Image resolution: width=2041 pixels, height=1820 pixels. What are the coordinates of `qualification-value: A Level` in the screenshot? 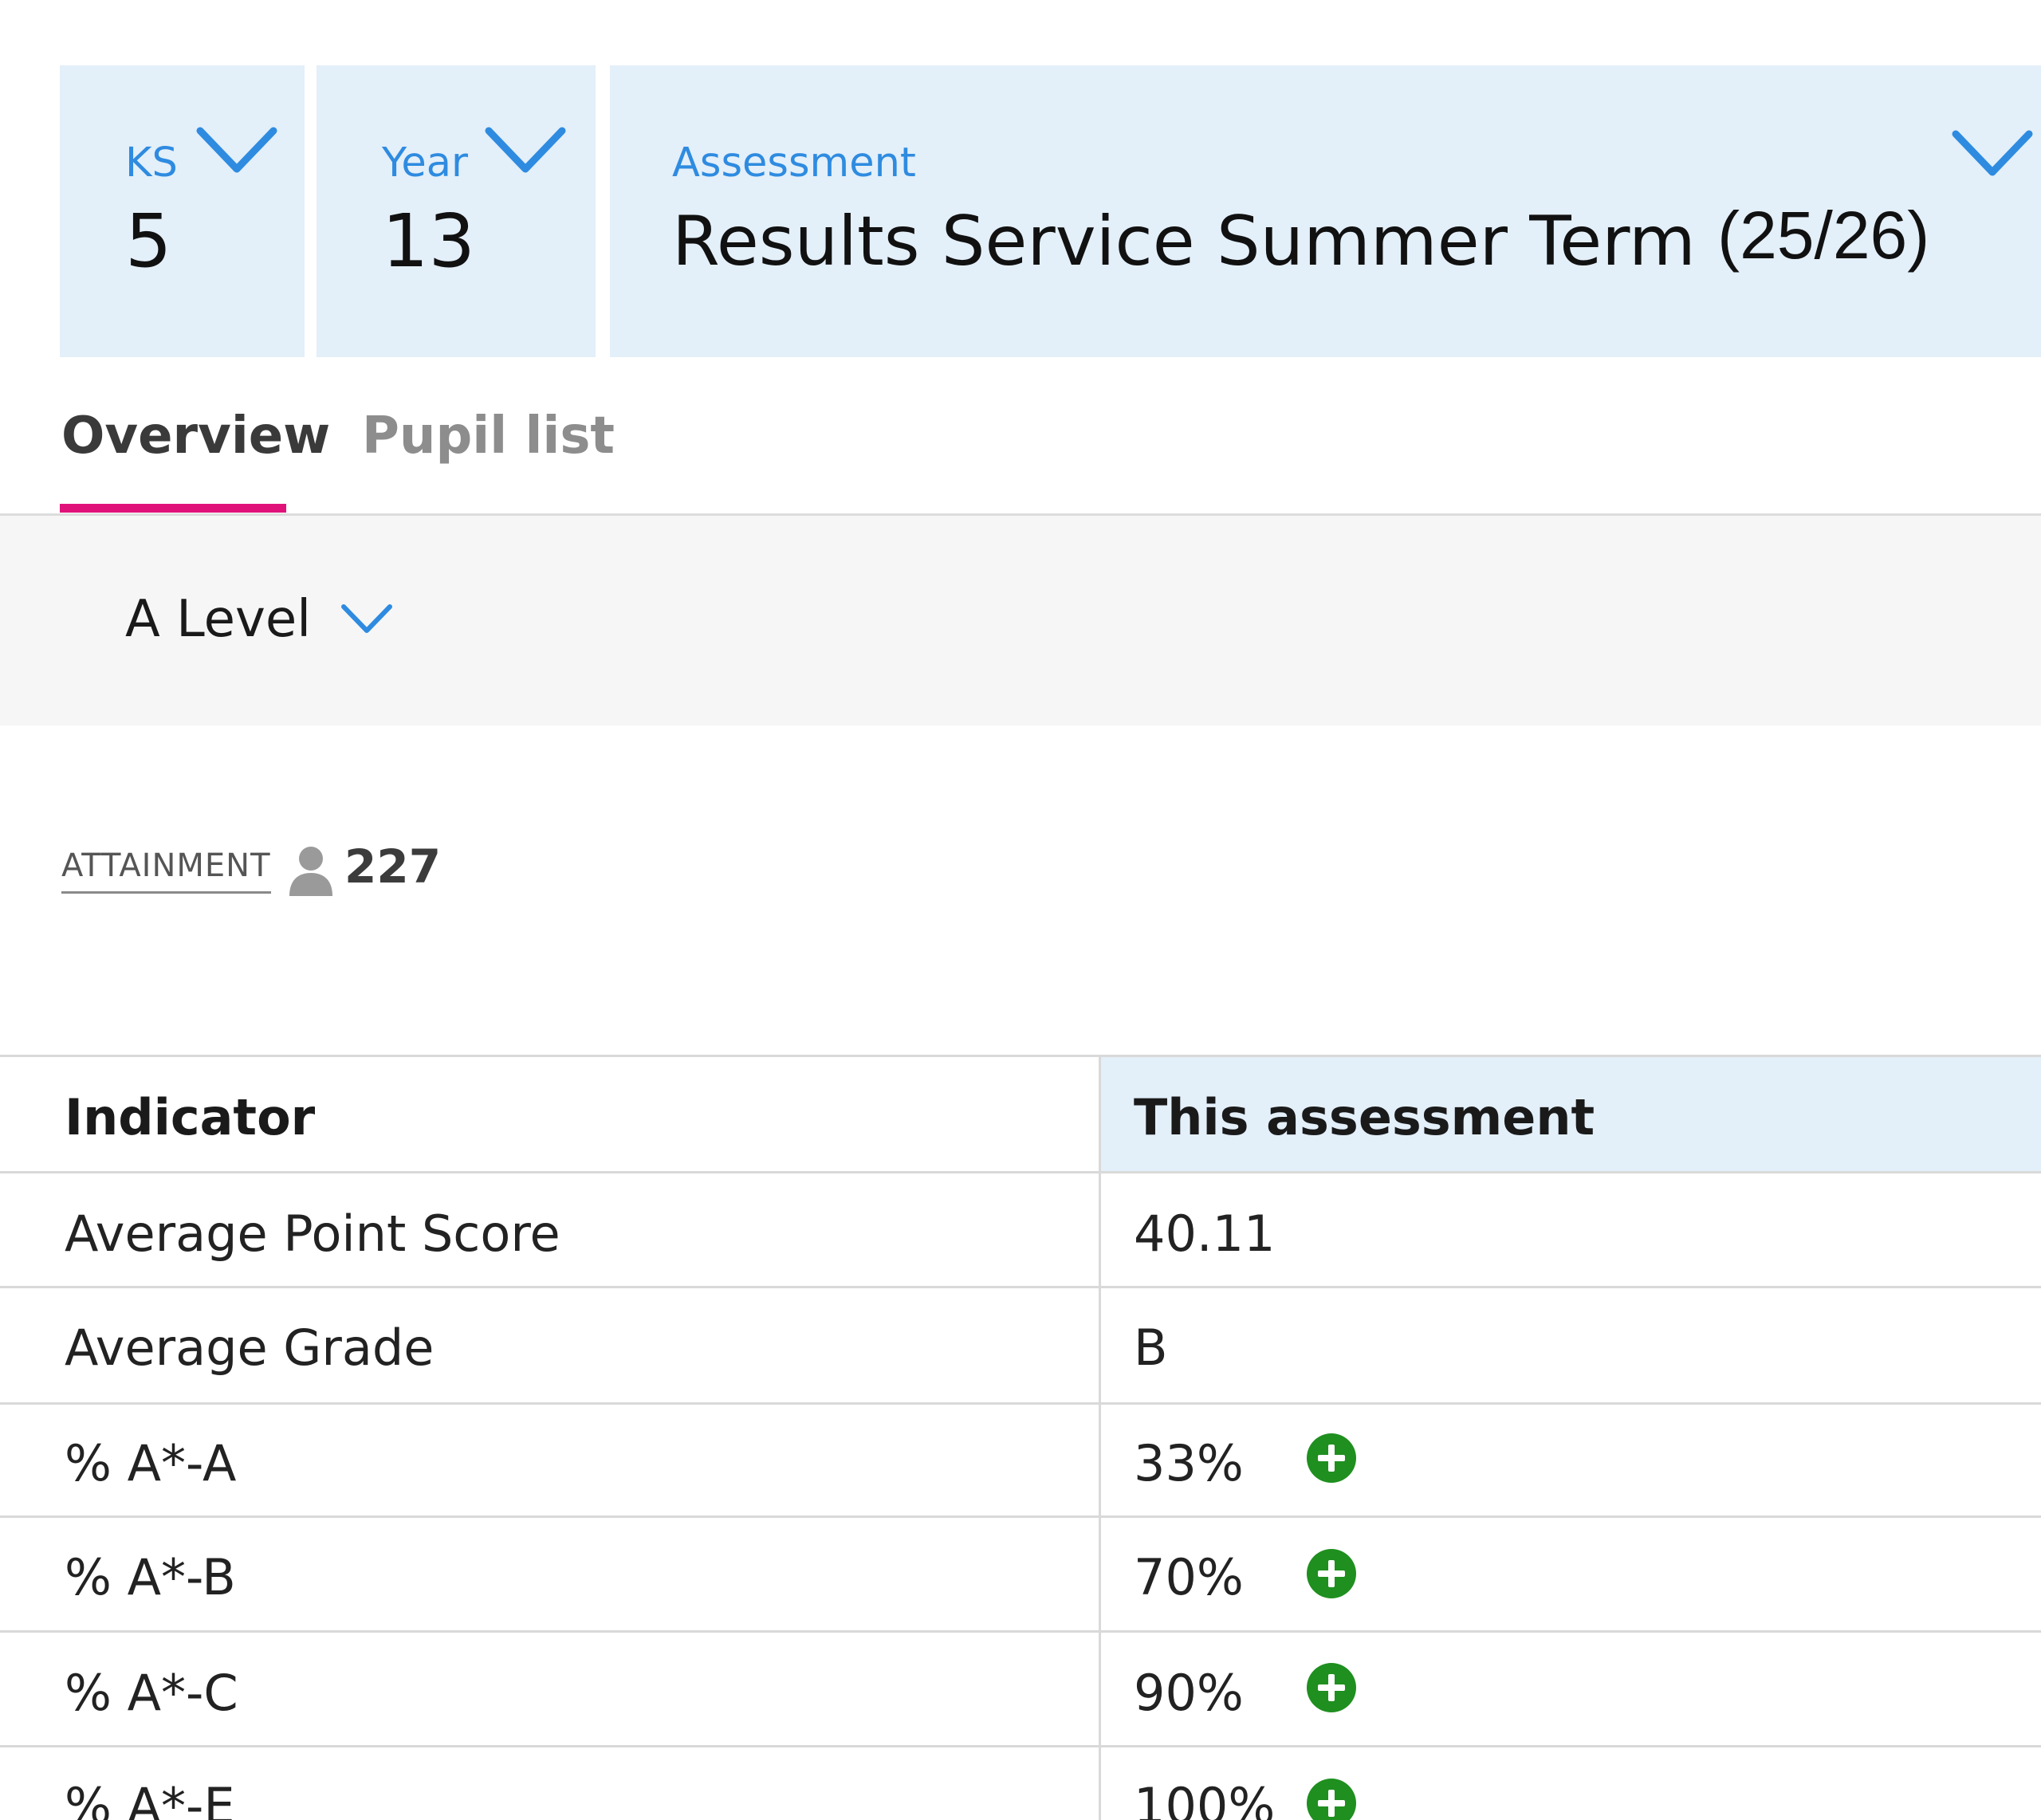 It's located at (218, 619).